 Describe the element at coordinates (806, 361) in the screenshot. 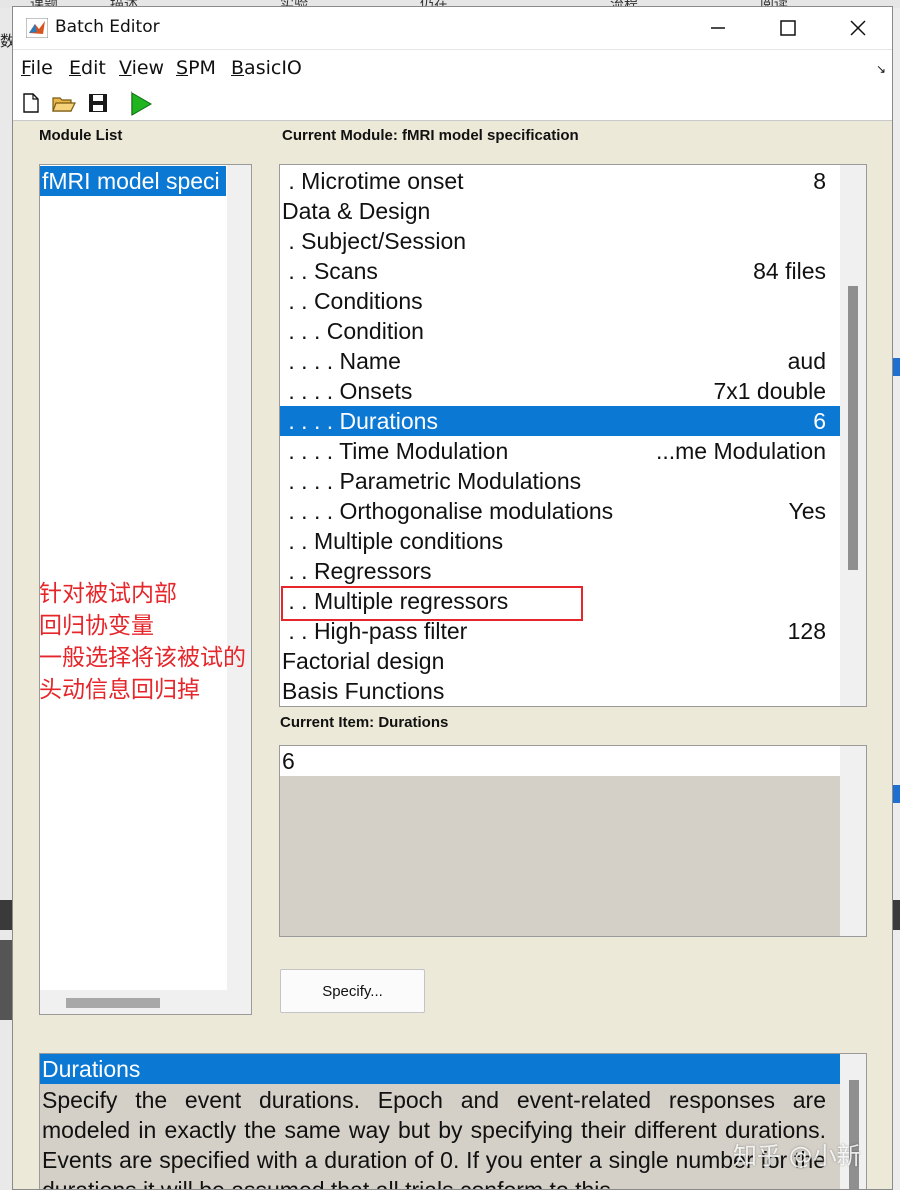

I see `tree-row-value: aud` at that location.